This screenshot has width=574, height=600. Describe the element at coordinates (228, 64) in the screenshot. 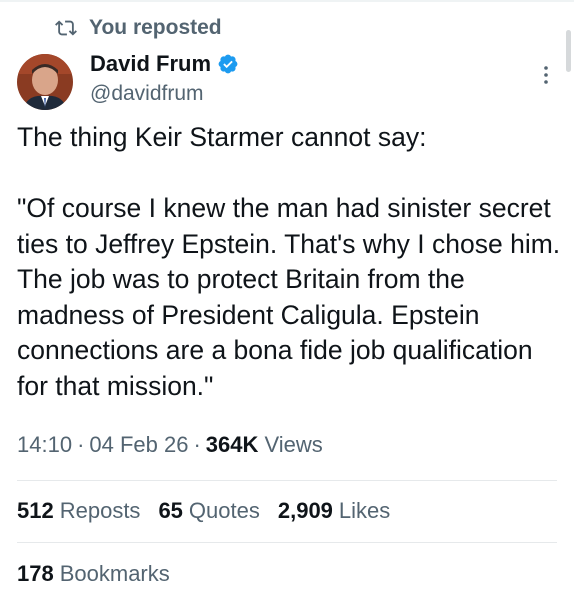

I see `verified-badge-icon` at that location.